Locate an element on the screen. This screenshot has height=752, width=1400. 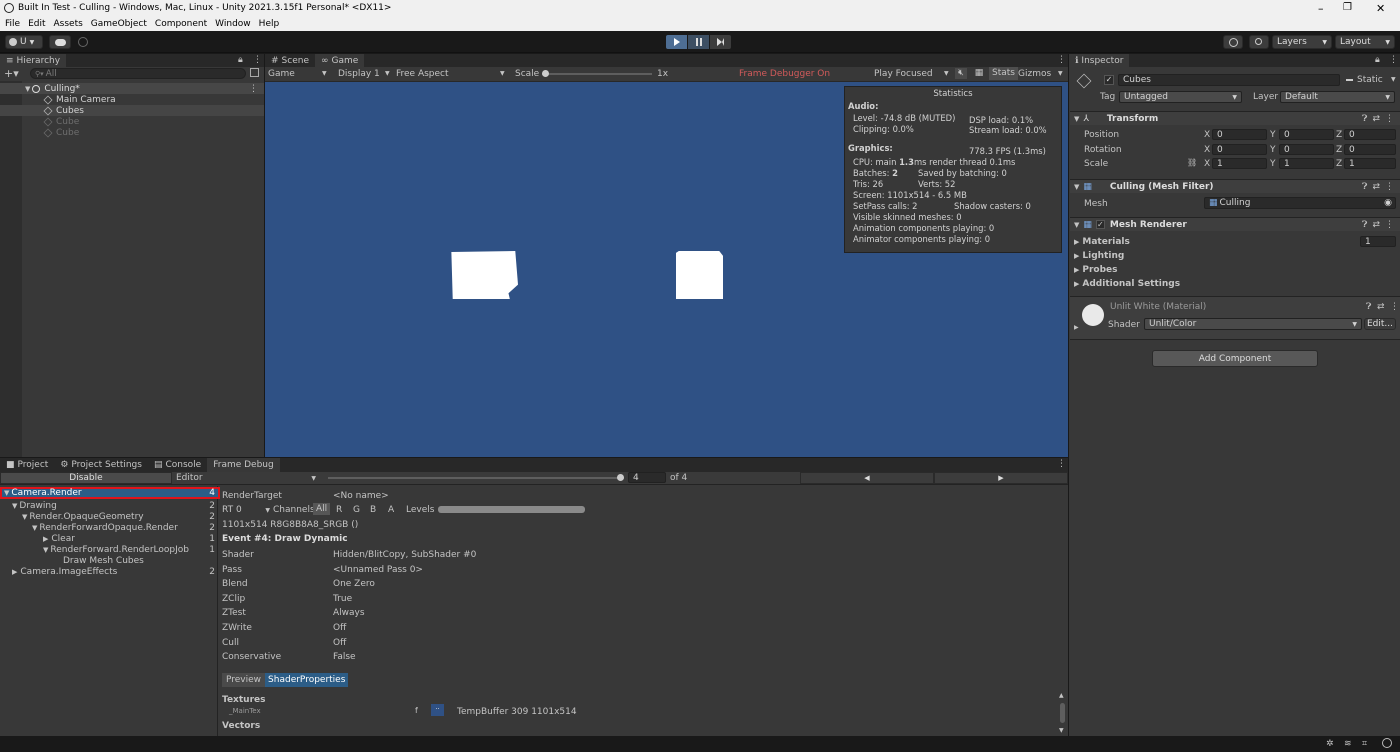
play-focused-dropdown: Play Focused ▼ is located at coordinates (913, 74).